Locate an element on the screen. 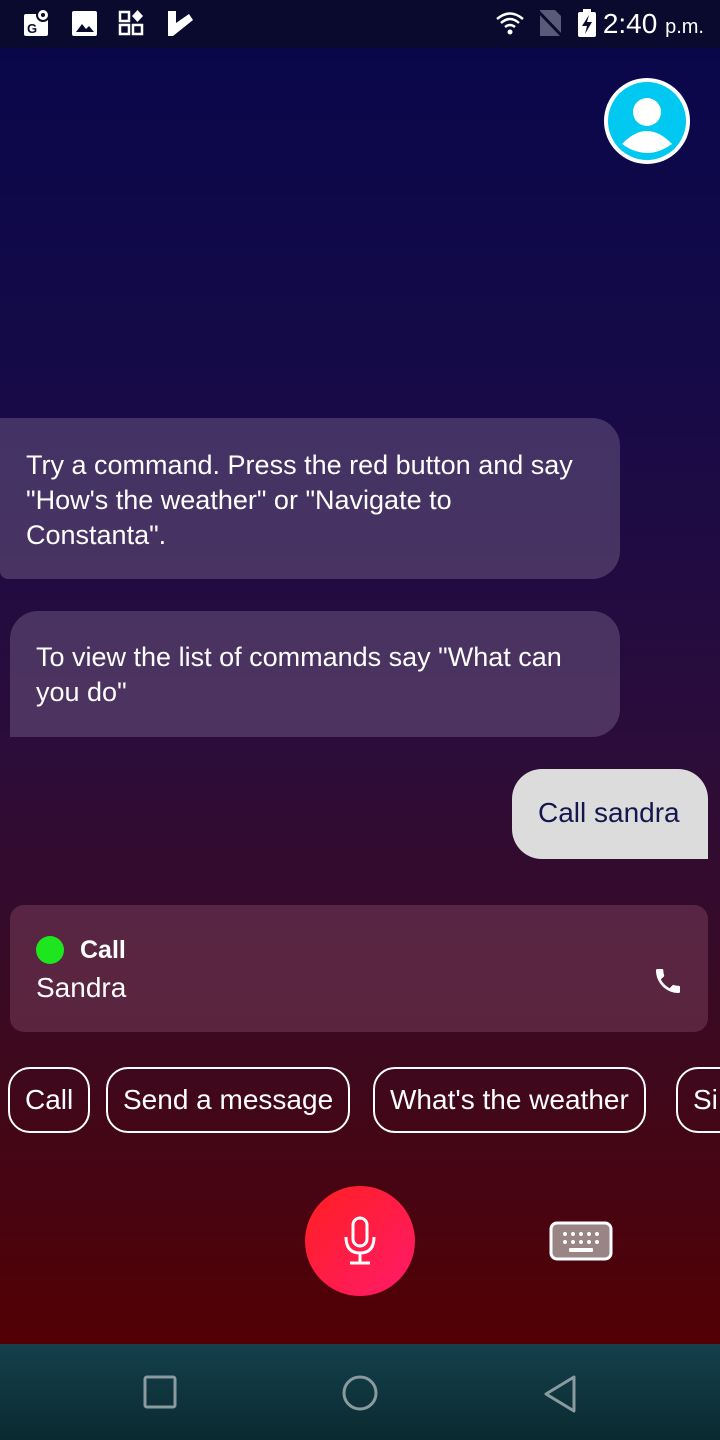 This screenshot has width=720, height=1440. contact-name: Sandra is located at coordinates (81, 987).